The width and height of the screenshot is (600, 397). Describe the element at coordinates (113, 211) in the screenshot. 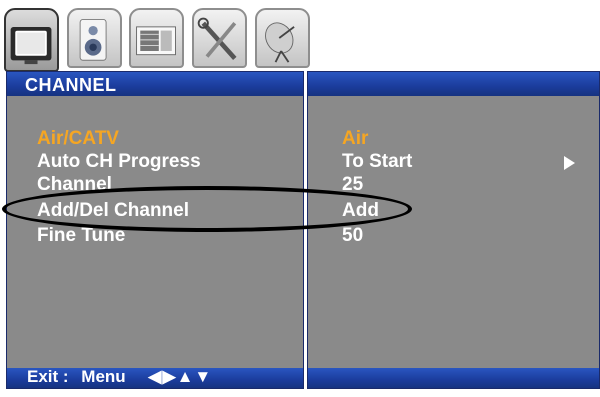

I see `menu-item-add-del-channel: Add/Del Channel` at that location.